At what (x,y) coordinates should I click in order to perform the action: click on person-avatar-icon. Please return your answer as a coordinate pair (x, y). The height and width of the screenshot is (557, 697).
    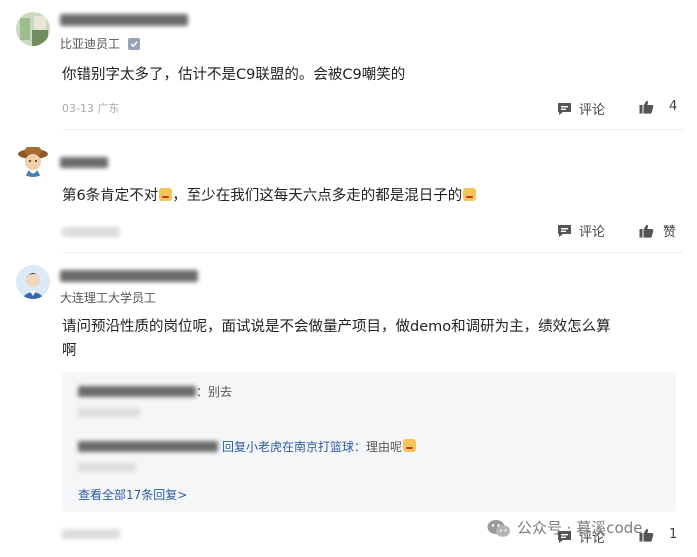
    Looking at the image, I should click on (33, 282).